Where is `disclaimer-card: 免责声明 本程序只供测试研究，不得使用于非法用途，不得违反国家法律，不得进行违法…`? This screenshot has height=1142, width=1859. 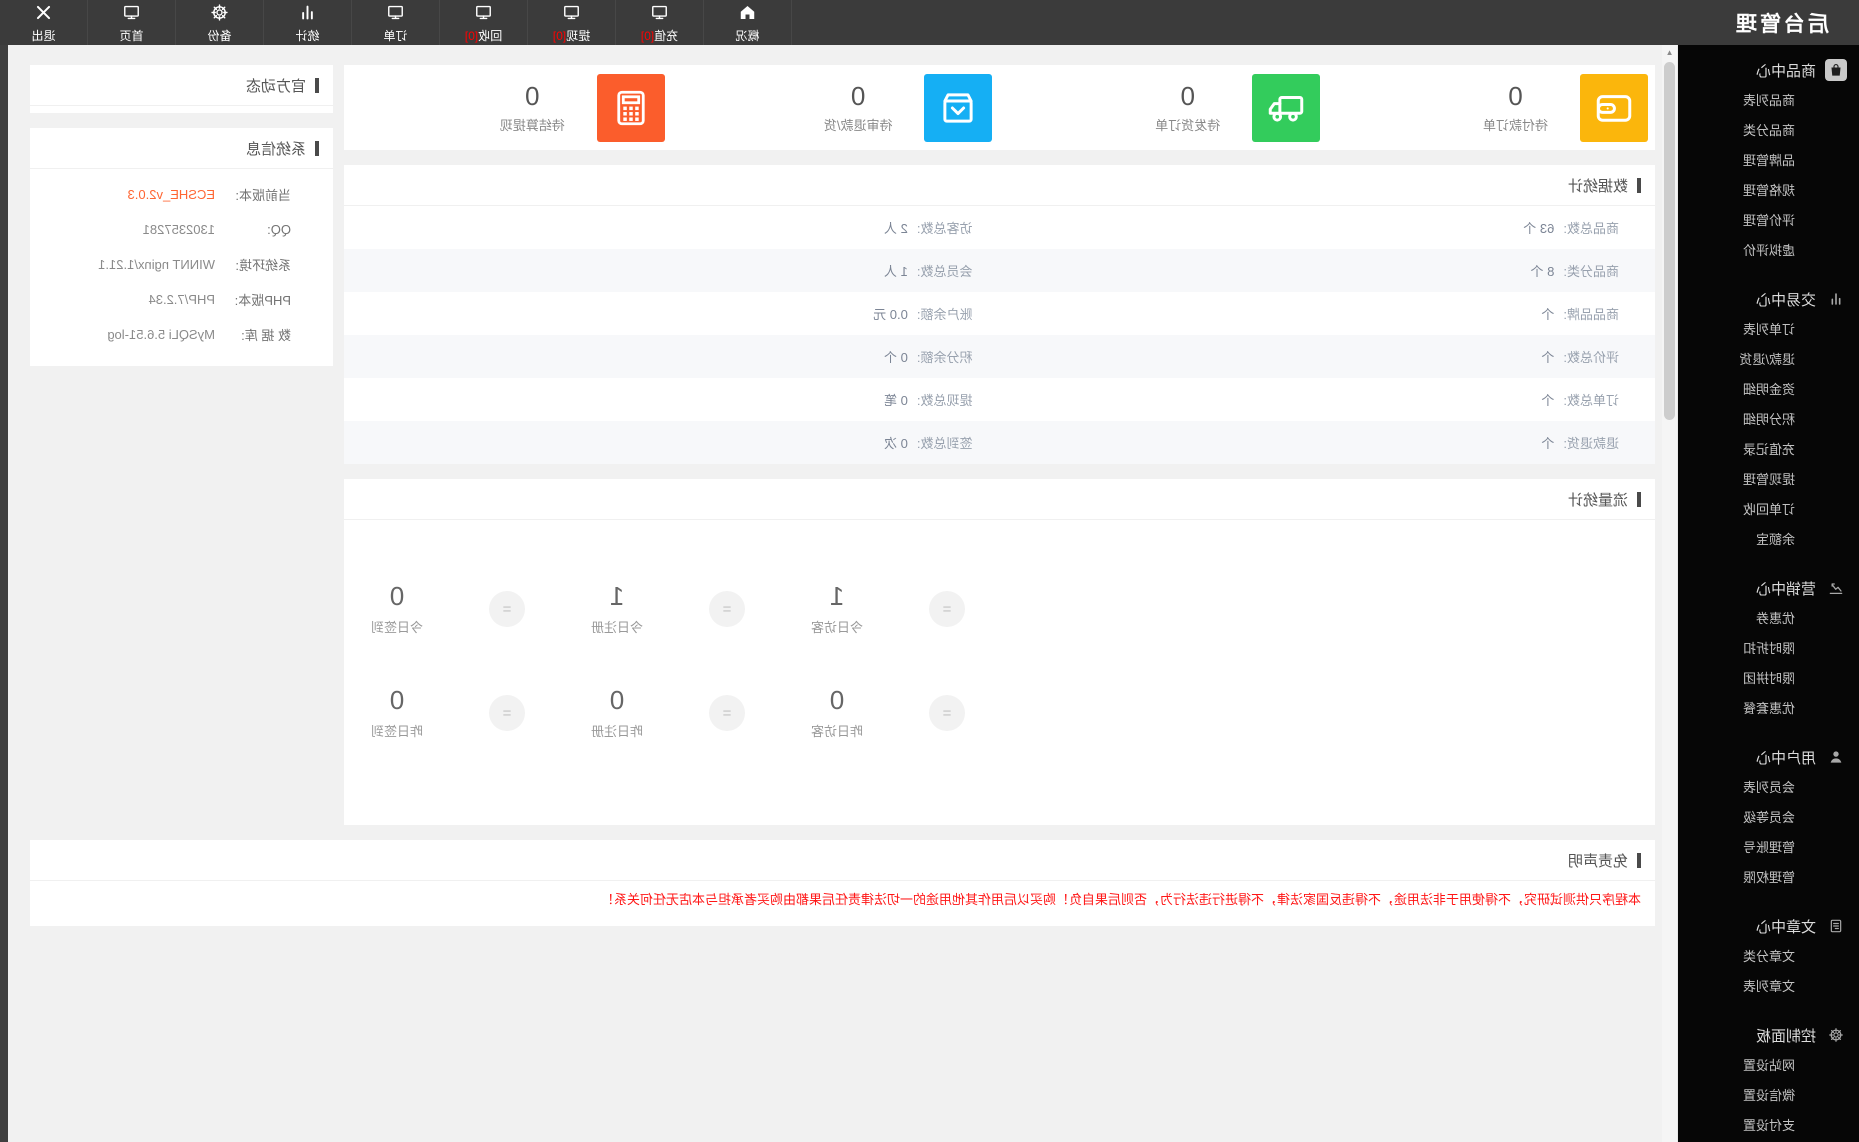 disclaimer-card: 免责声明 本程序只供测试研究，不得使用于非法用途，不得违反国家法律，不得进行违法… is located at coordinates (842, 883).